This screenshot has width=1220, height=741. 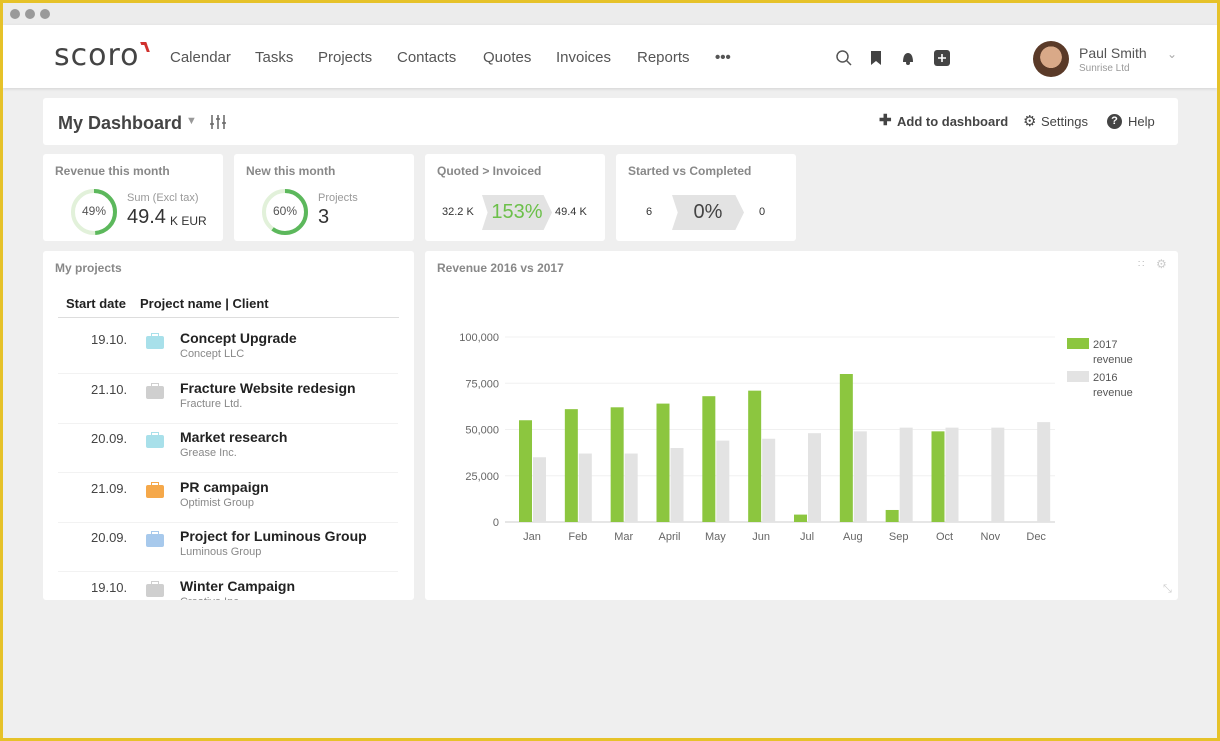 What do you see at coordinates (208, 453) in the screenshot?
I see `client-name: Grease Inc.` at bounding box center [208, 453].